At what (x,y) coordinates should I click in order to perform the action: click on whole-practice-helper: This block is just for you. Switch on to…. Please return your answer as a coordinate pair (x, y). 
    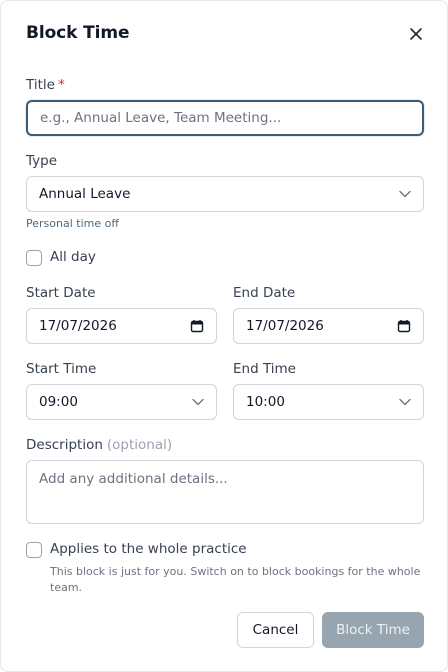
    Looking at the image, I should click on (235, 579).